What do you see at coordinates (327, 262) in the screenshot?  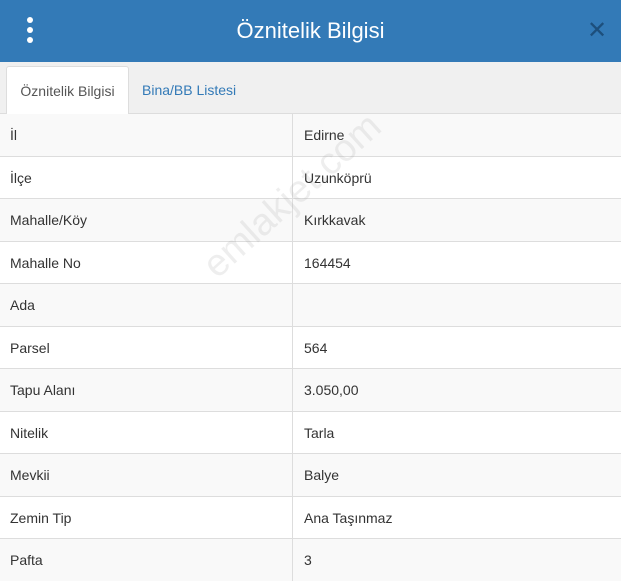 I see `row-value: 164454` at bounding box center [327, 262].